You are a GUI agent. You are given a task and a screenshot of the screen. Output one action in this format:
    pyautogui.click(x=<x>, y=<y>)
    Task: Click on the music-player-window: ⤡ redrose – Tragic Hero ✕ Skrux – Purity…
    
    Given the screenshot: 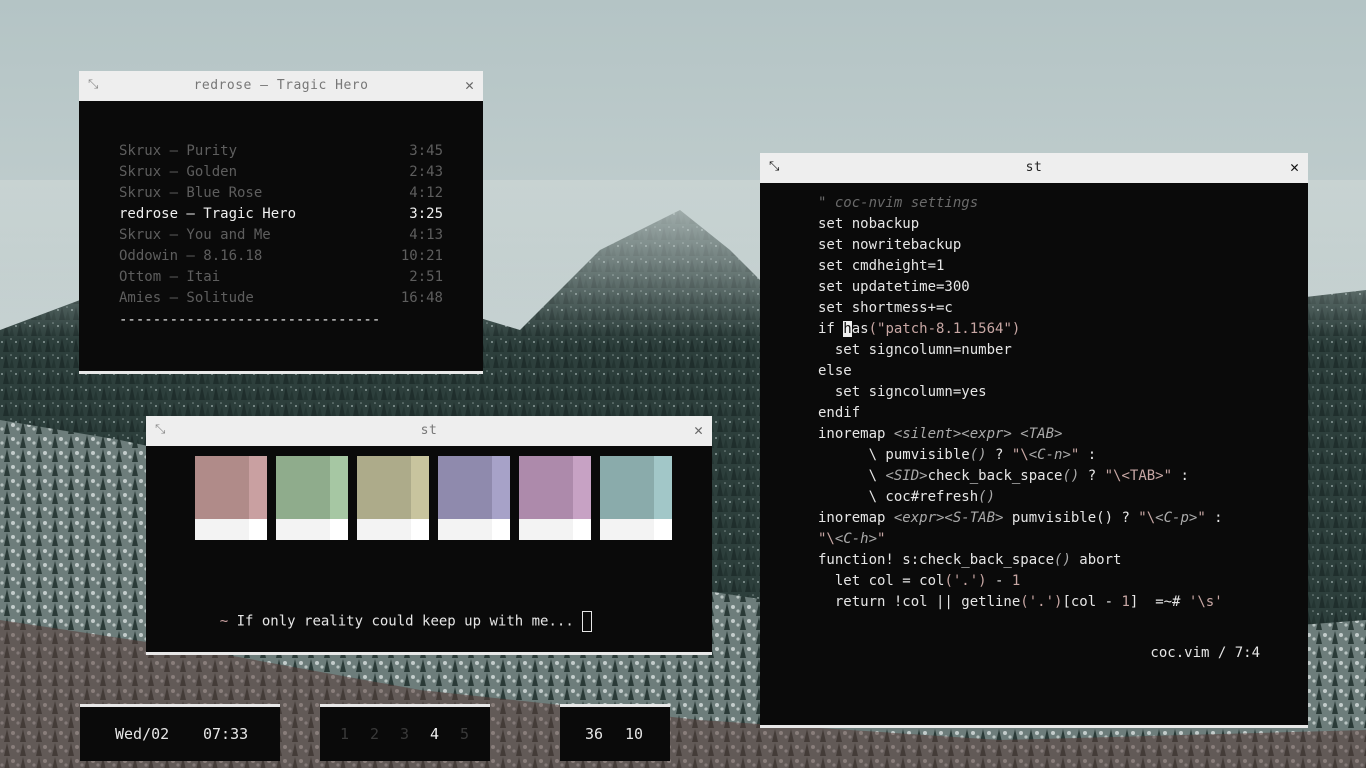 What is the action you would take?
    pyautogui.click(x=281, y=222)
    